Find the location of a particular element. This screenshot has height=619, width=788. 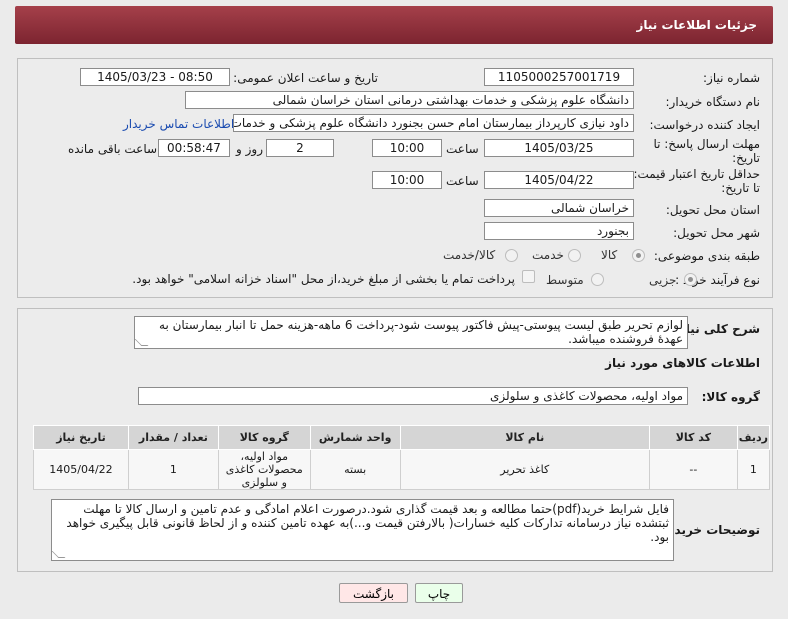

cell-qty: 1 is located at coordinates (173, 469).